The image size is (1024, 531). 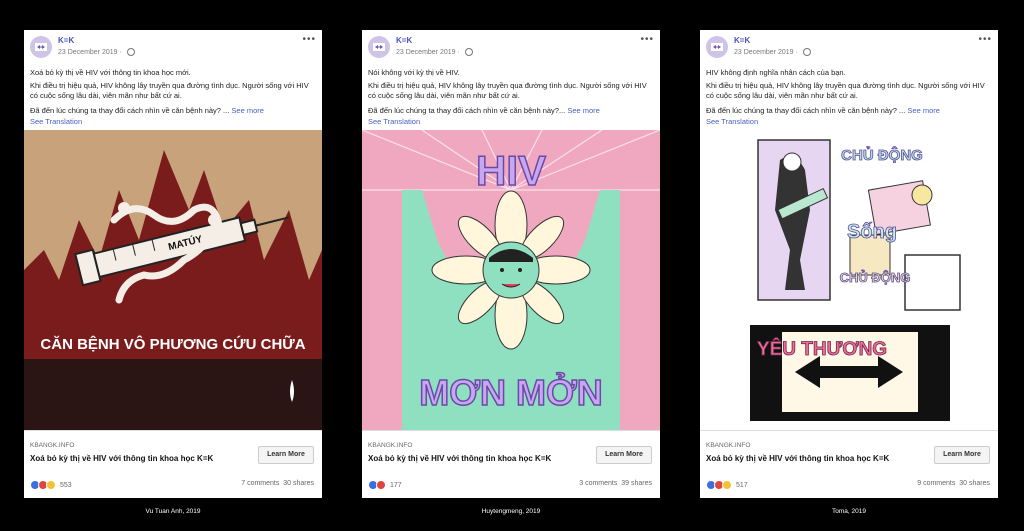 What do you see at coordinates (510, 486) in the screenshot?
I see `post-footer: 177 3 comments 39 shares` at bounding box center [510, 486].